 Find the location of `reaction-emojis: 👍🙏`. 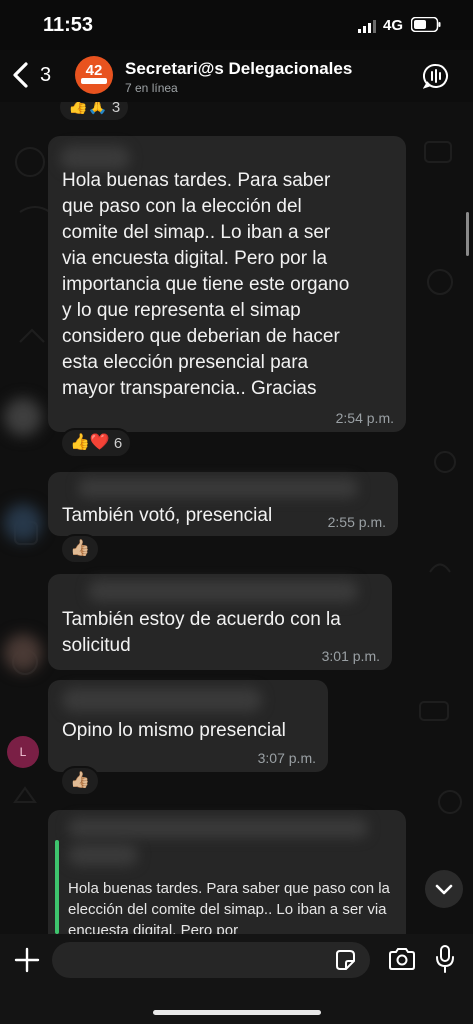

reaction-emojis: 👍🙏 is located at coordinates (88, 108).